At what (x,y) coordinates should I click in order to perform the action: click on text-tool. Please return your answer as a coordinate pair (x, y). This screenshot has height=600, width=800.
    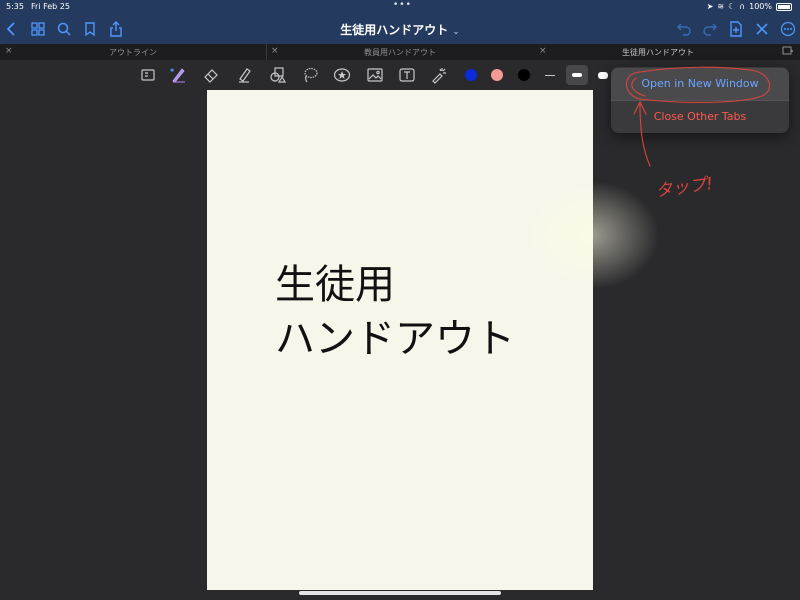
    Looking at the image, I should click on (407, 75).